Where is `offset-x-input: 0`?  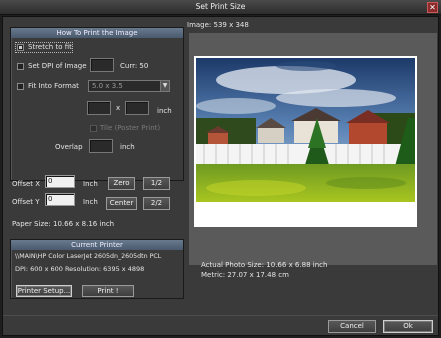 offset-x-input: 0 is located at coordinates (60, 181).